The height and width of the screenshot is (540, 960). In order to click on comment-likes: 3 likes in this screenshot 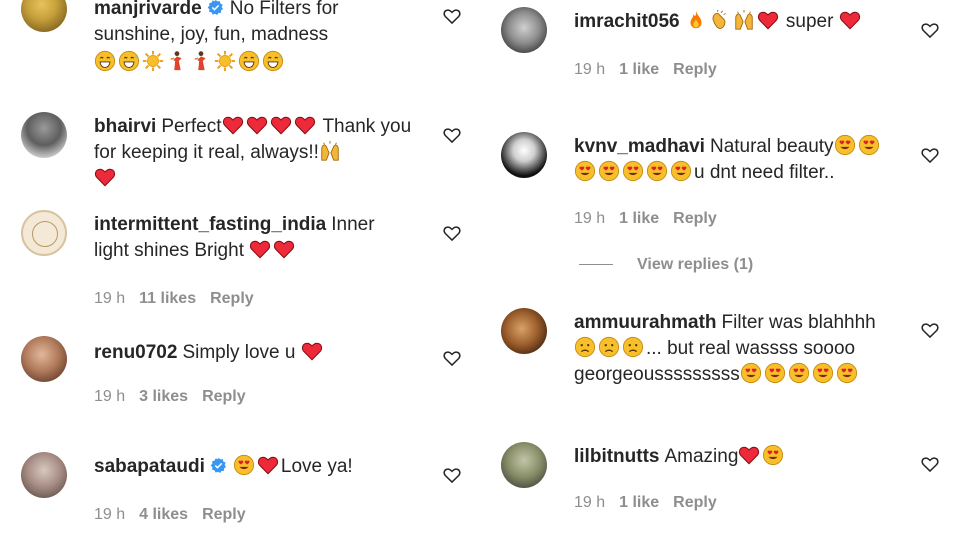, I will do `click(163, 396)`.